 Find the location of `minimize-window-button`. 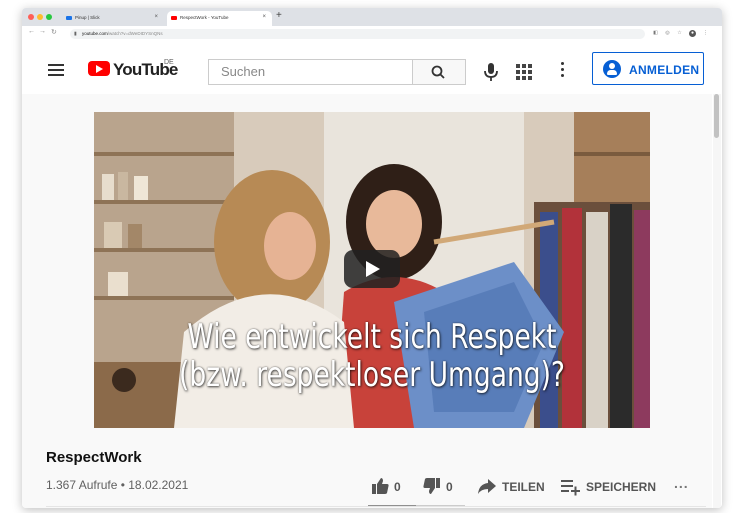

minimize-window-button is located at coordinates (40, 17).